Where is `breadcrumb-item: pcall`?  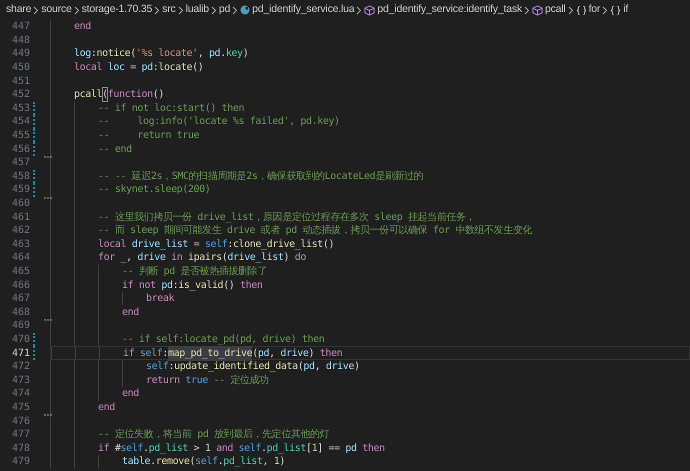 breadcrumb-item: pcall is located at coordinates (555, 10).